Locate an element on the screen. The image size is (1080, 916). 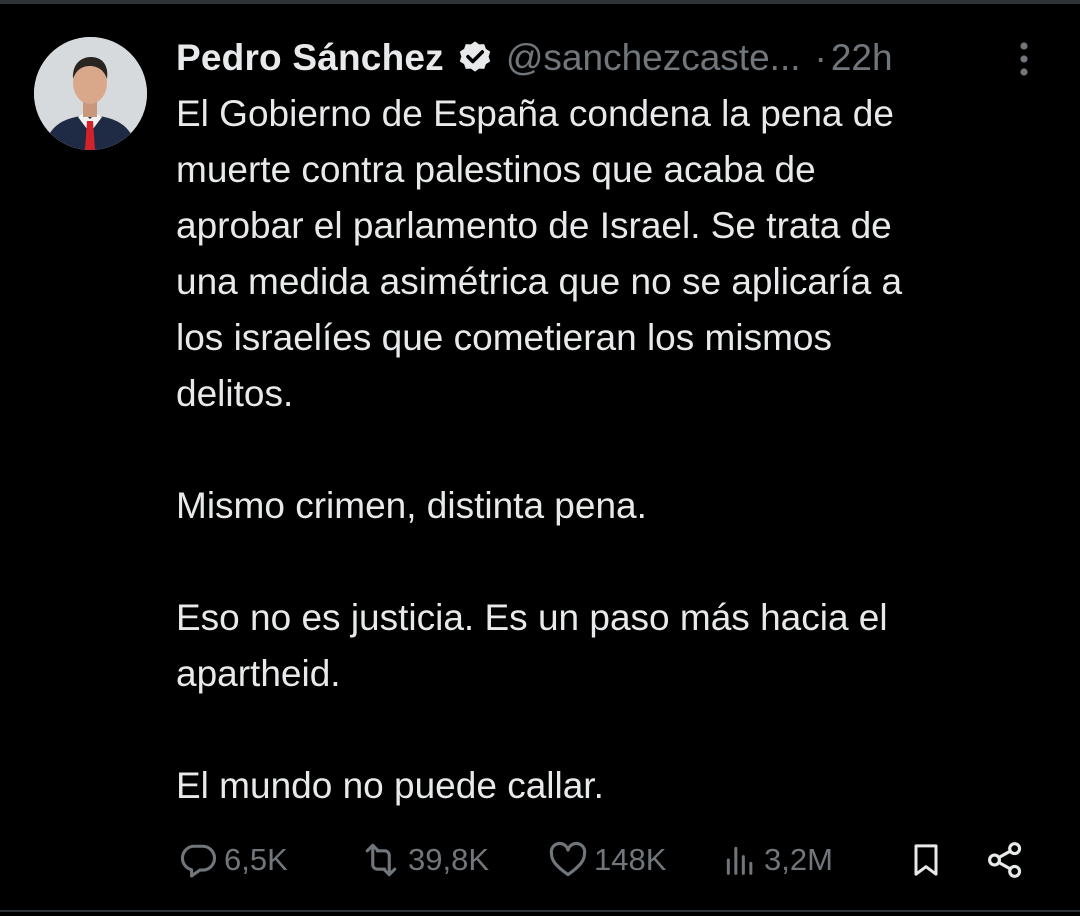
tweet-line: El mundo no puede callar. is located at coordinates (390, 785).